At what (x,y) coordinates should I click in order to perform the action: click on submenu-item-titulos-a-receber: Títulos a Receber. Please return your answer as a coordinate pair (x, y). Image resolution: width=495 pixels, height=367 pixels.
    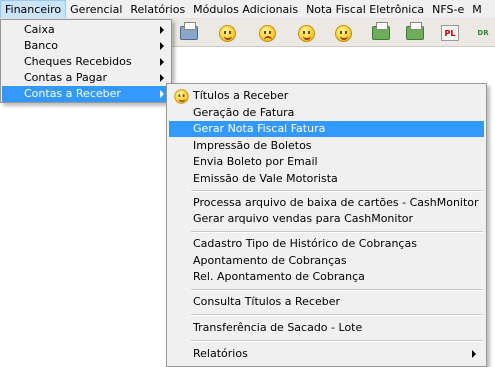
    Looking at the image, I should click on (326, 96).